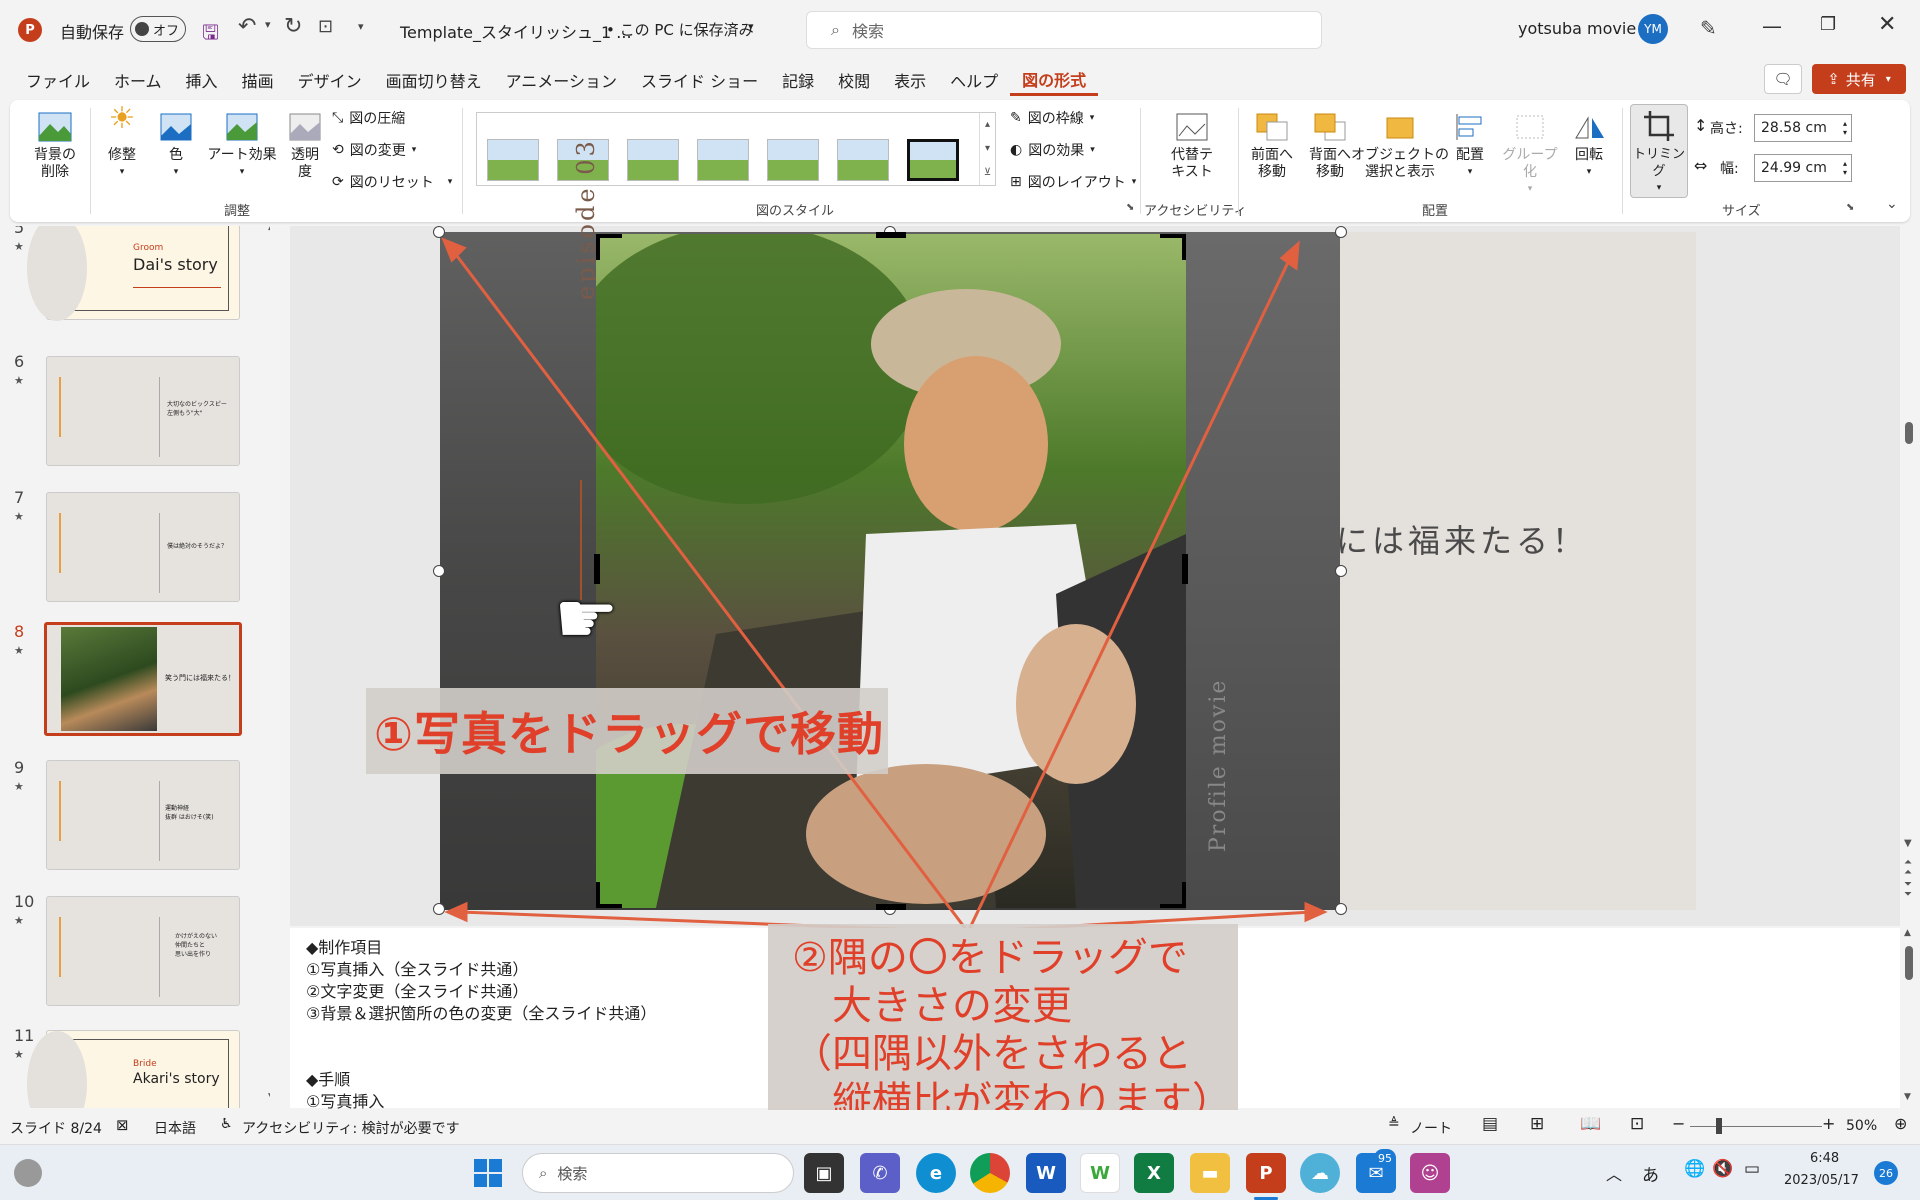 This screenshot has height=1200, width=1920. What do you see at coordinates (1210, 1173) in the screenshot?
I see `file-explorer-icon: ▬` at bounding box center [1210, 1173].